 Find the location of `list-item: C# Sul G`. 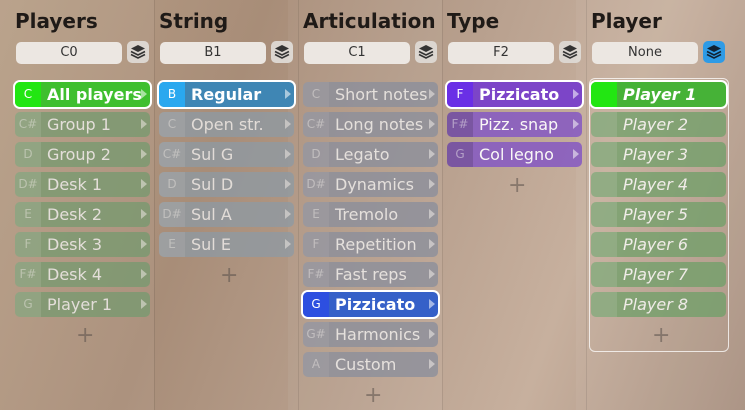

list-item: C# Sul G is located at coordinates (226, 154).